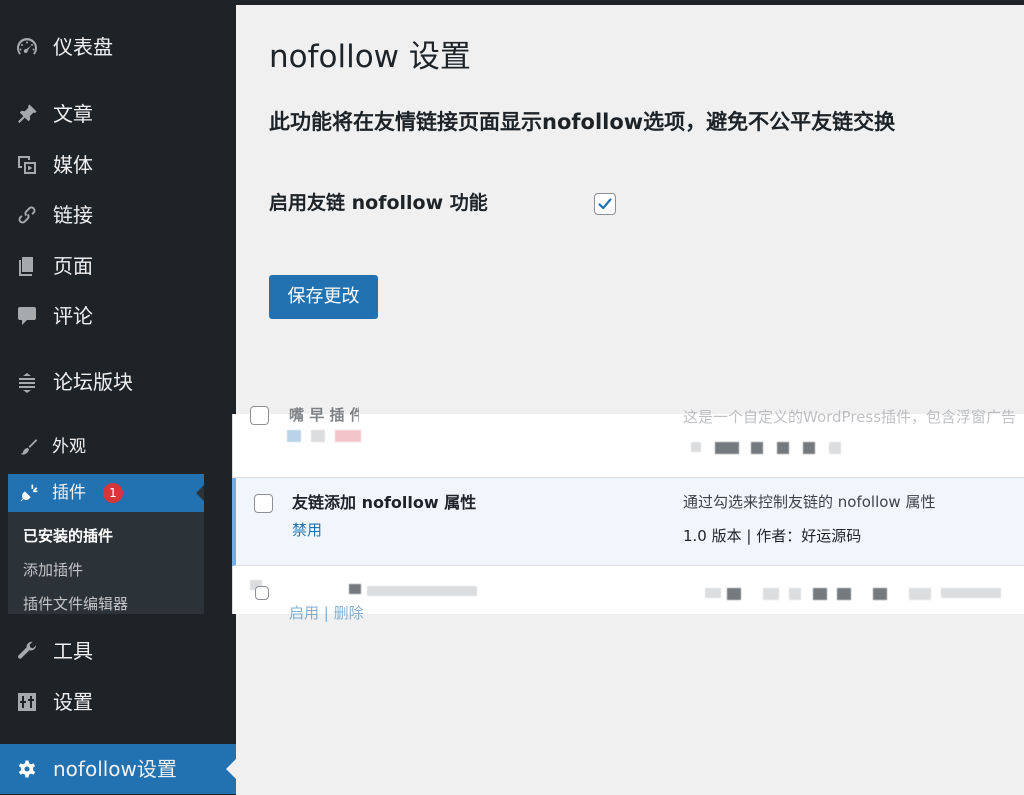 Image resolution: width=1024 pixels, height=795 pixels. I want to click on sidebar-item-label: 插件, so click(69, 493).